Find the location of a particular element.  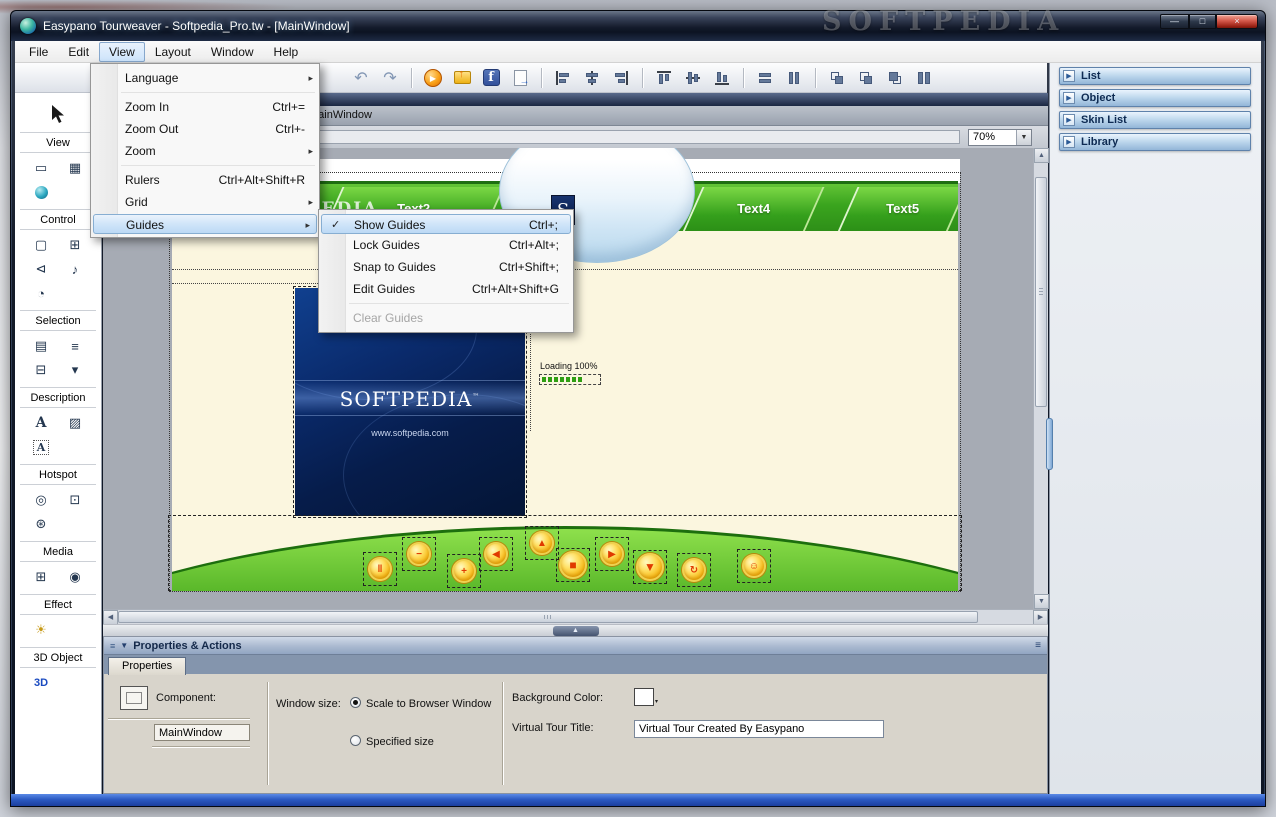

nav-tab-text5: Text5 is located at coordinates (897, 209).